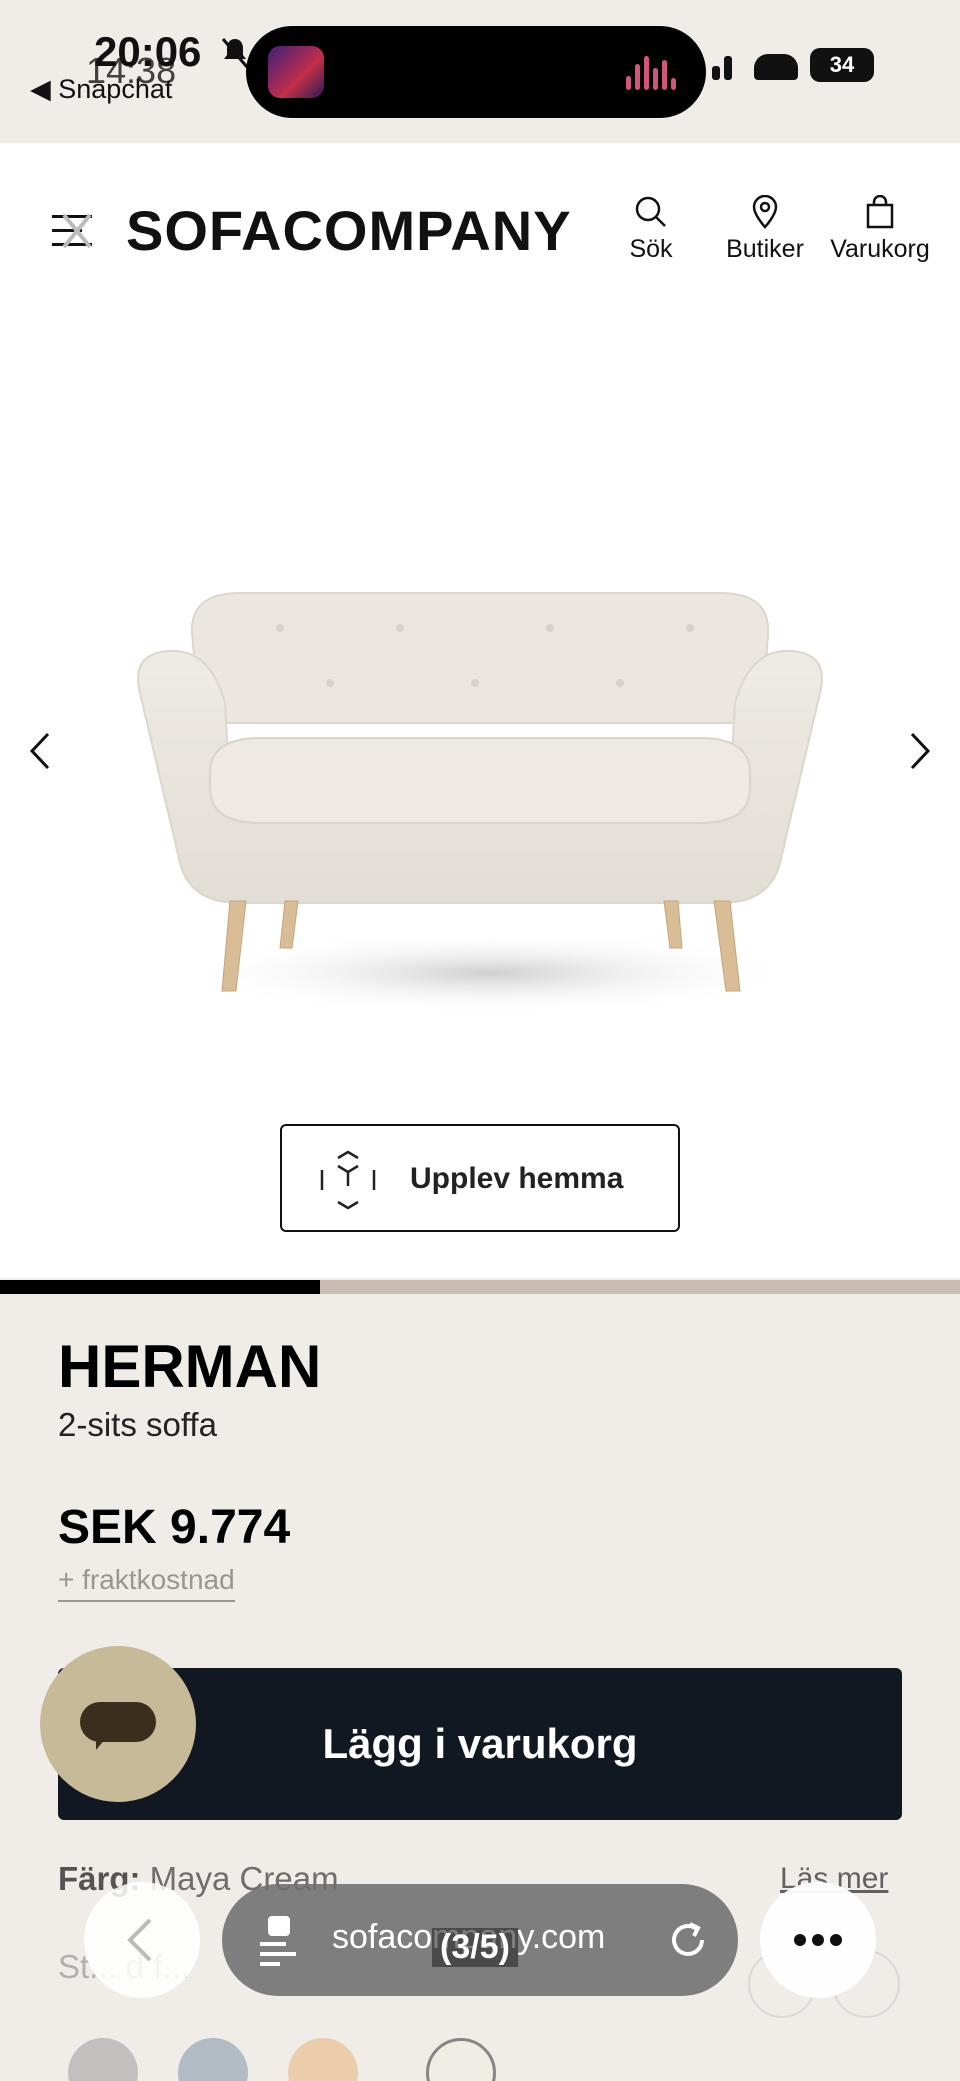 The image size is (960, 2081). Describe the element at coordinates (348, 1180) in the screenshot. I see `ar-cube-icon` at that location.